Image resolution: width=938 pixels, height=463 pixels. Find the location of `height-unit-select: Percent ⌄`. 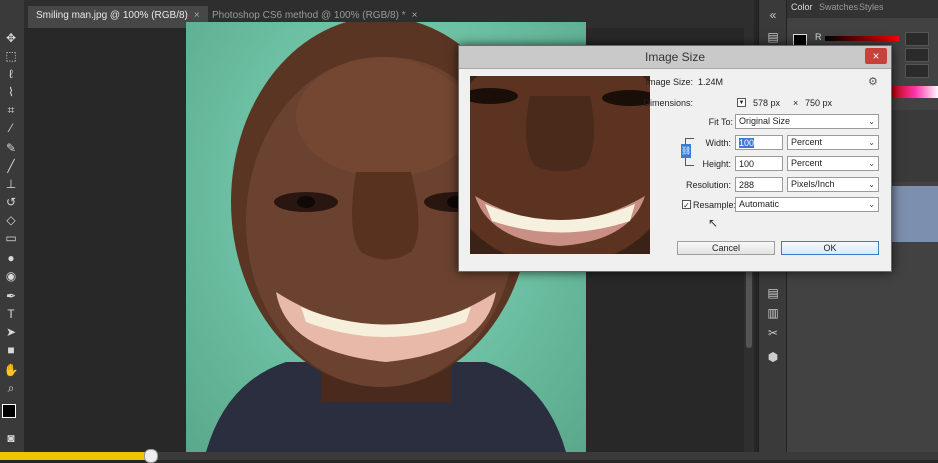

height-unit-select: Percent ⌄ is located at coordinates (833, 163).